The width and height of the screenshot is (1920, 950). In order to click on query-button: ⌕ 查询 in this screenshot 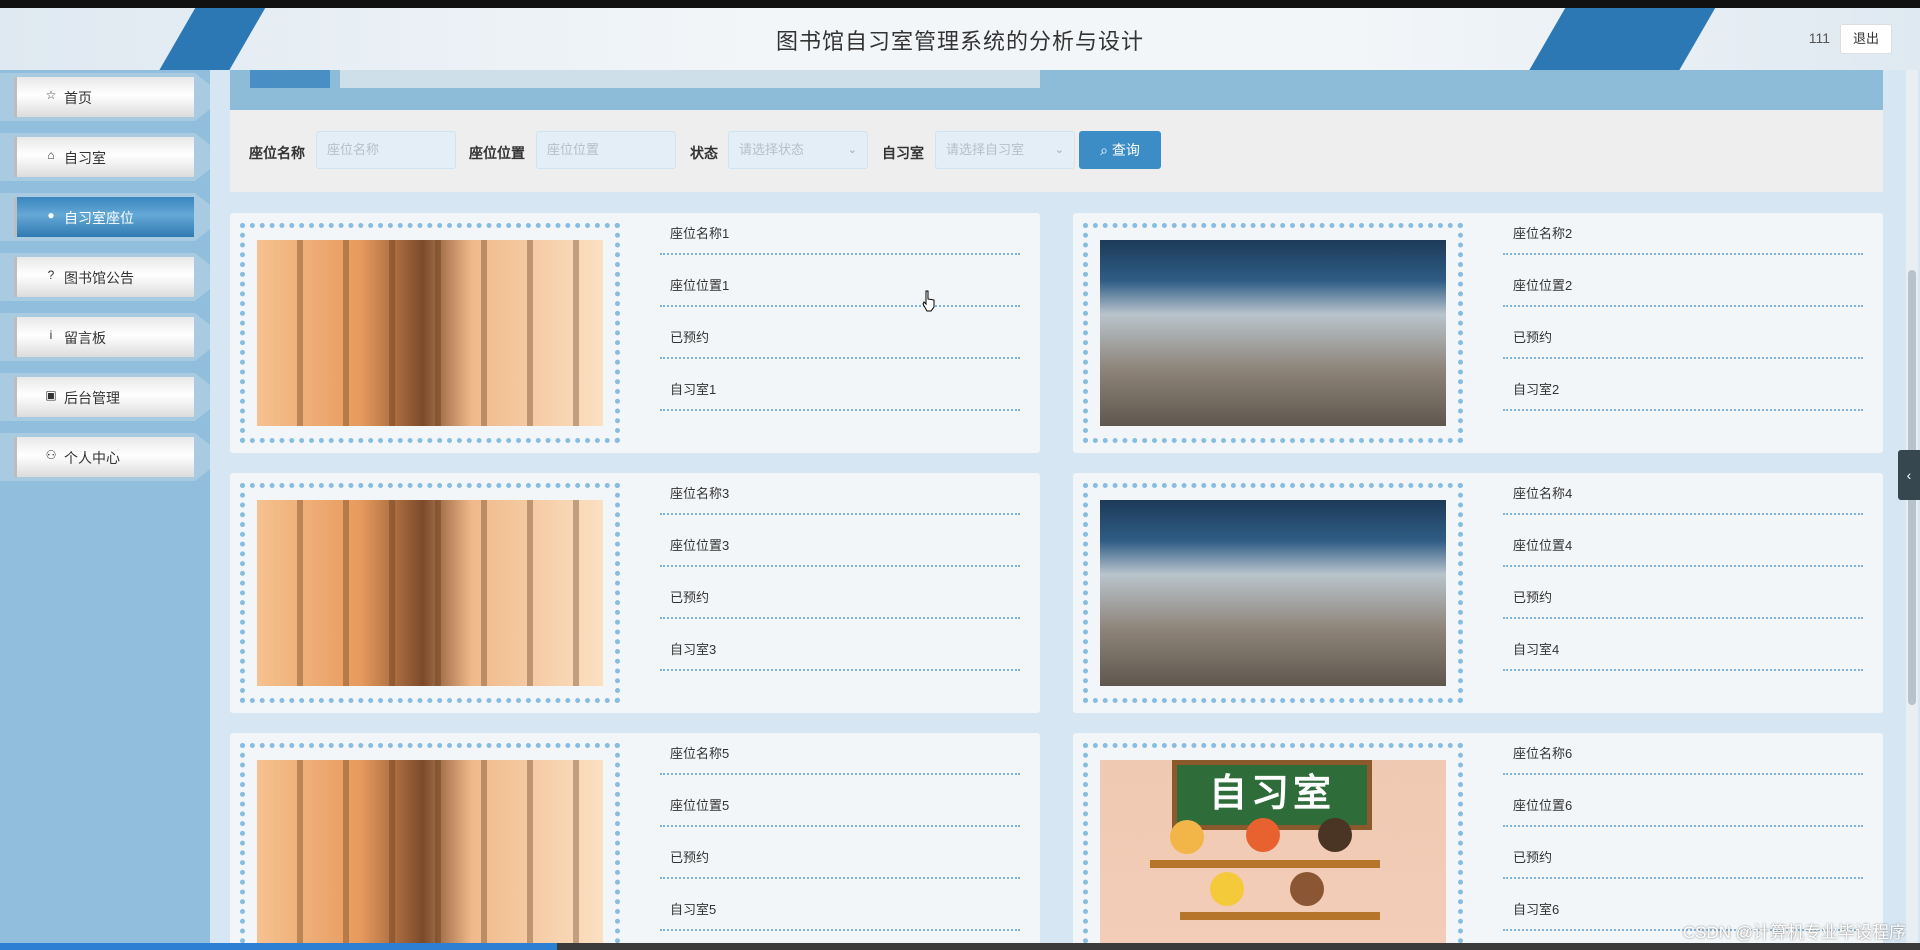, I will do `click(1120, 150)`.